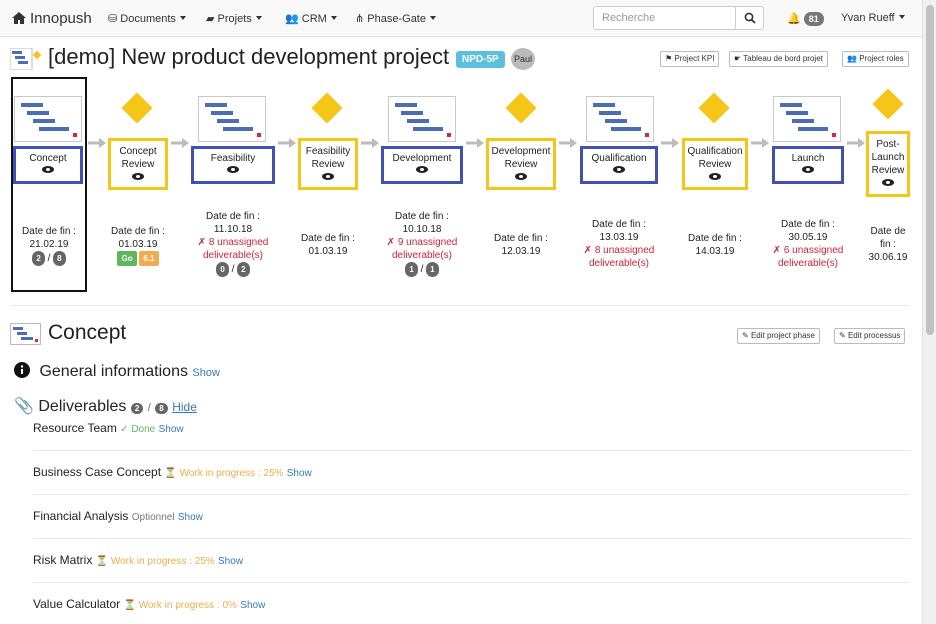 This screenshot has height=624, width=936. Describe the element at coordinates (395, 18) in the screenshot. I see `nav-phase-gate: ⋔ Phase-Gate` at that location.